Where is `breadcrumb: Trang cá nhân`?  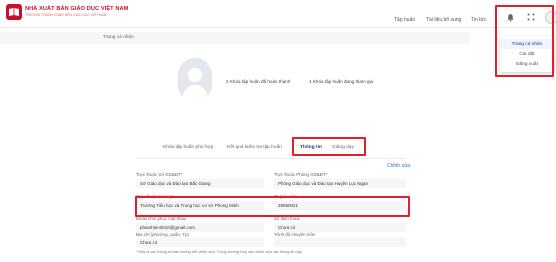
breadcrumb: Trang cá nhân is located at coordinates (235, 38).